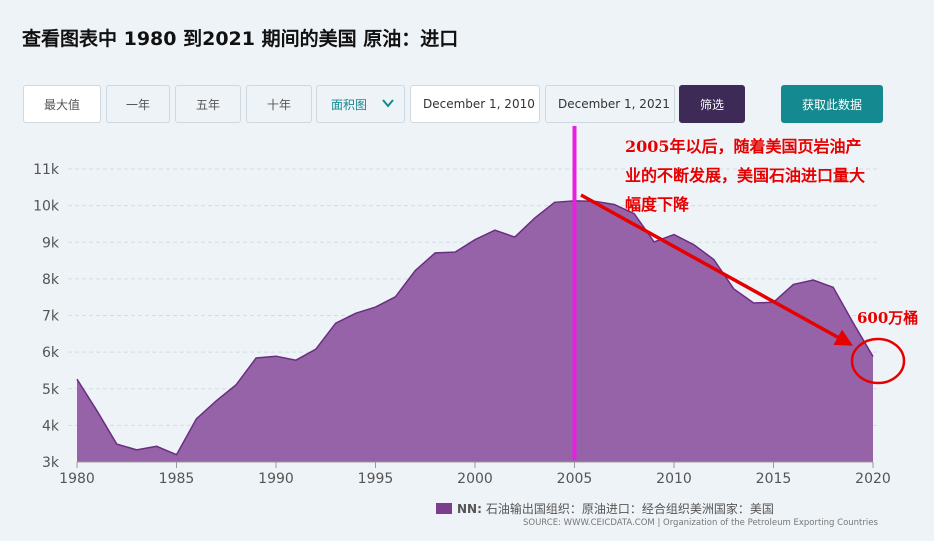  I want to click on y-tick-label: 9k, so click(51, 243).